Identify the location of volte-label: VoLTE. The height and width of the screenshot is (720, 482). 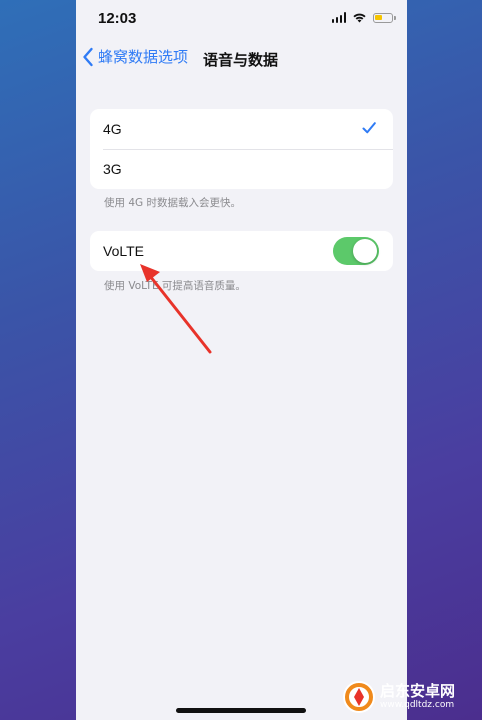
(123, 251).